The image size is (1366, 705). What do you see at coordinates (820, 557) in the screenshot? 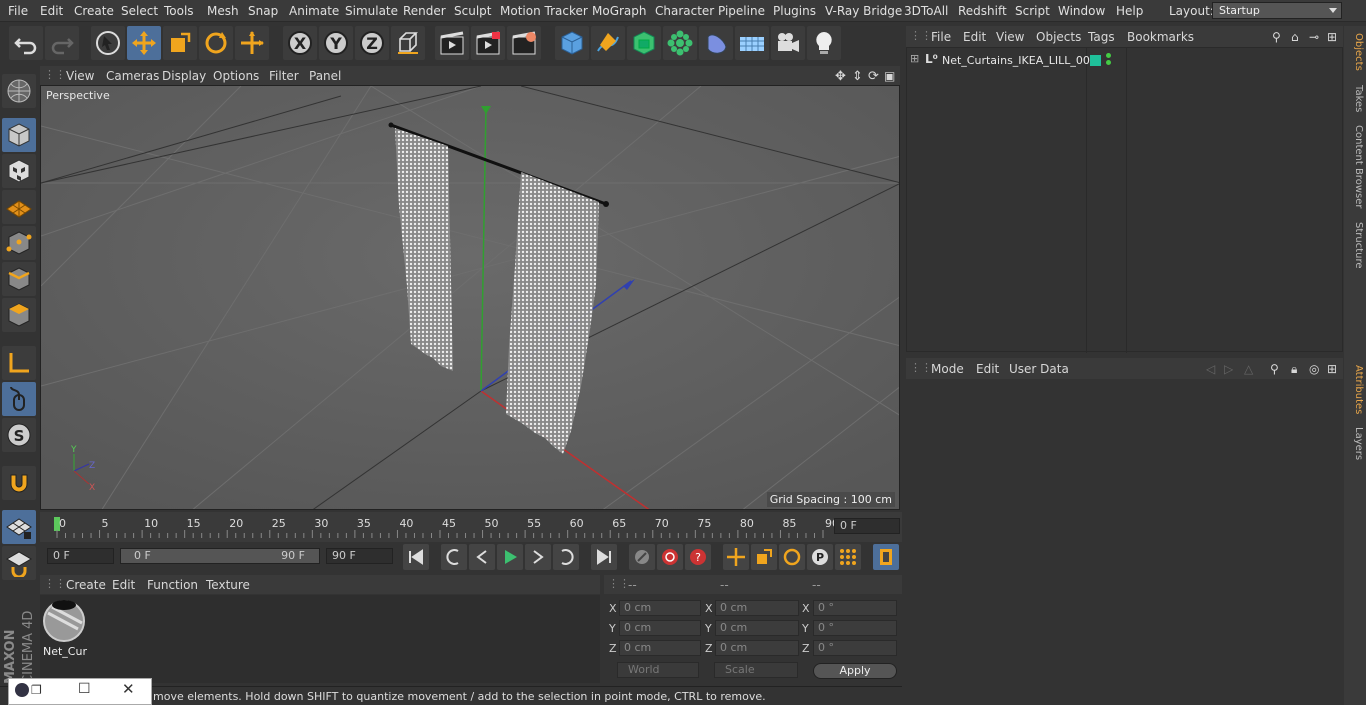
I see `key-parameter-icon: P` at bounding box center [820, 557].